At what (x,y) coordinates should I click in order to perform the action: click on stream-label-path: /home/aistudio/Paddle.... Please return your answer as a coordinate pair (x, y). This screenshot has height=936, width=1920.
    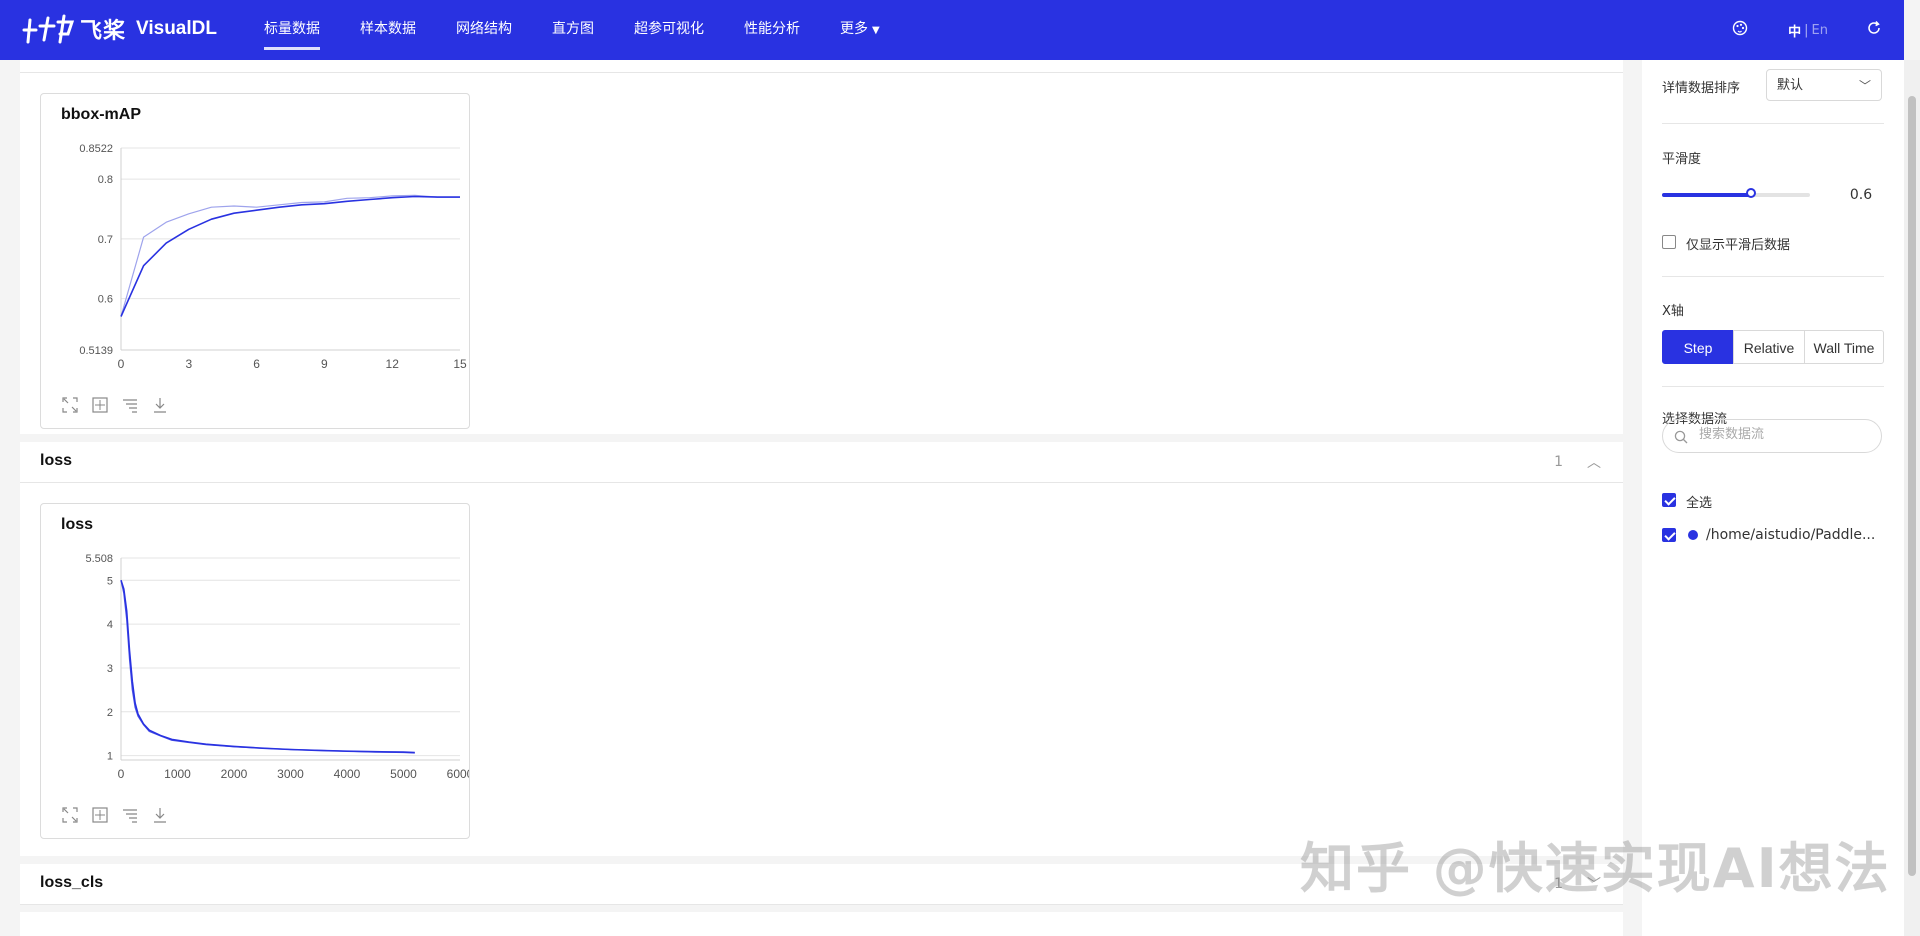
    Looking at the image, I should click on (1790, 535).